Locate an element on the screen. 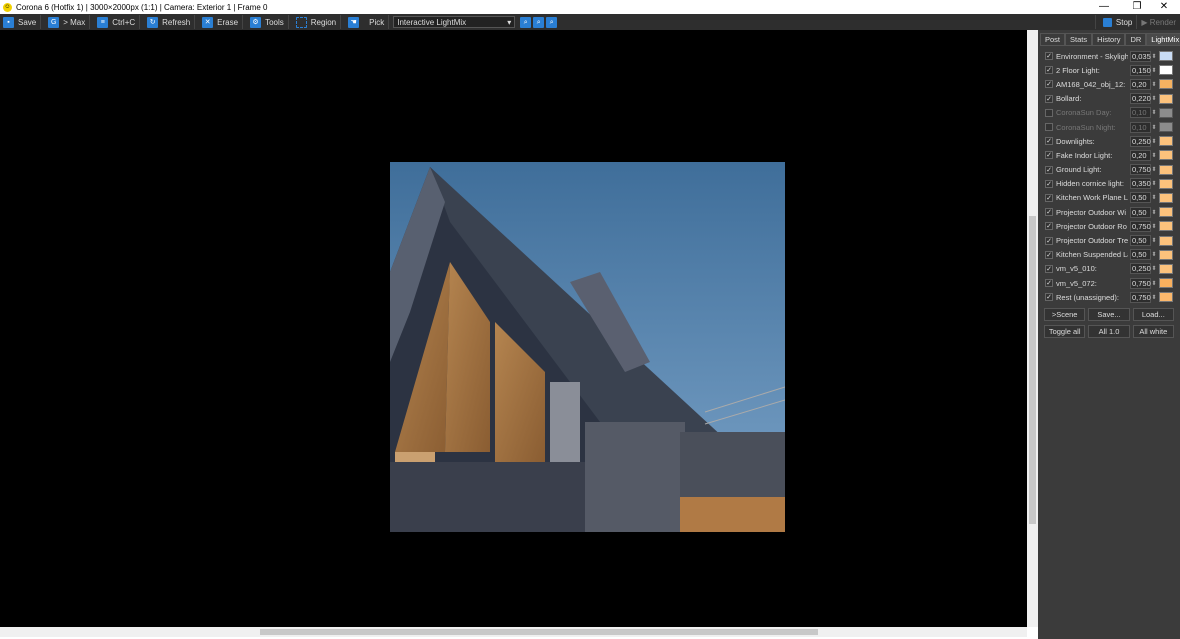 This screenshot has width=1180, height=639. erase-button: ✕ Erase is located at coordinates (221, 22).